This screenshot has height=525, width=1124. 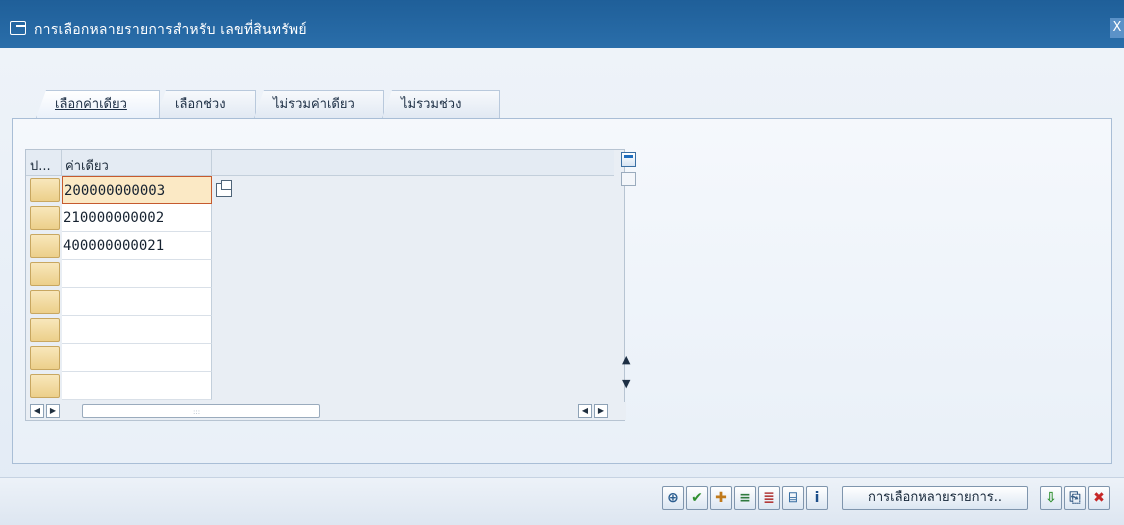 I want to click on scroll-up-icon: ▲, so click(x=626, y=359).